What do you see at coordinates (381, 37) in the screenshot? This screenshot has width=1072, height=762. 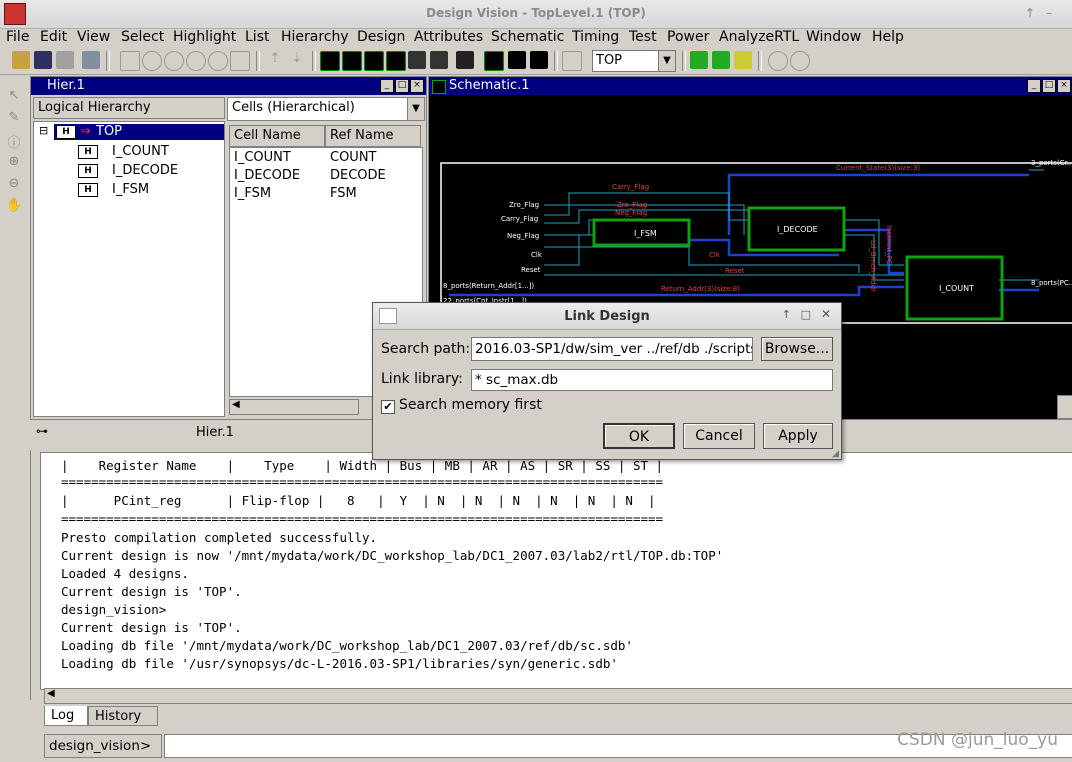 I see `menu-design: Design` at bounding box center [381, 37].